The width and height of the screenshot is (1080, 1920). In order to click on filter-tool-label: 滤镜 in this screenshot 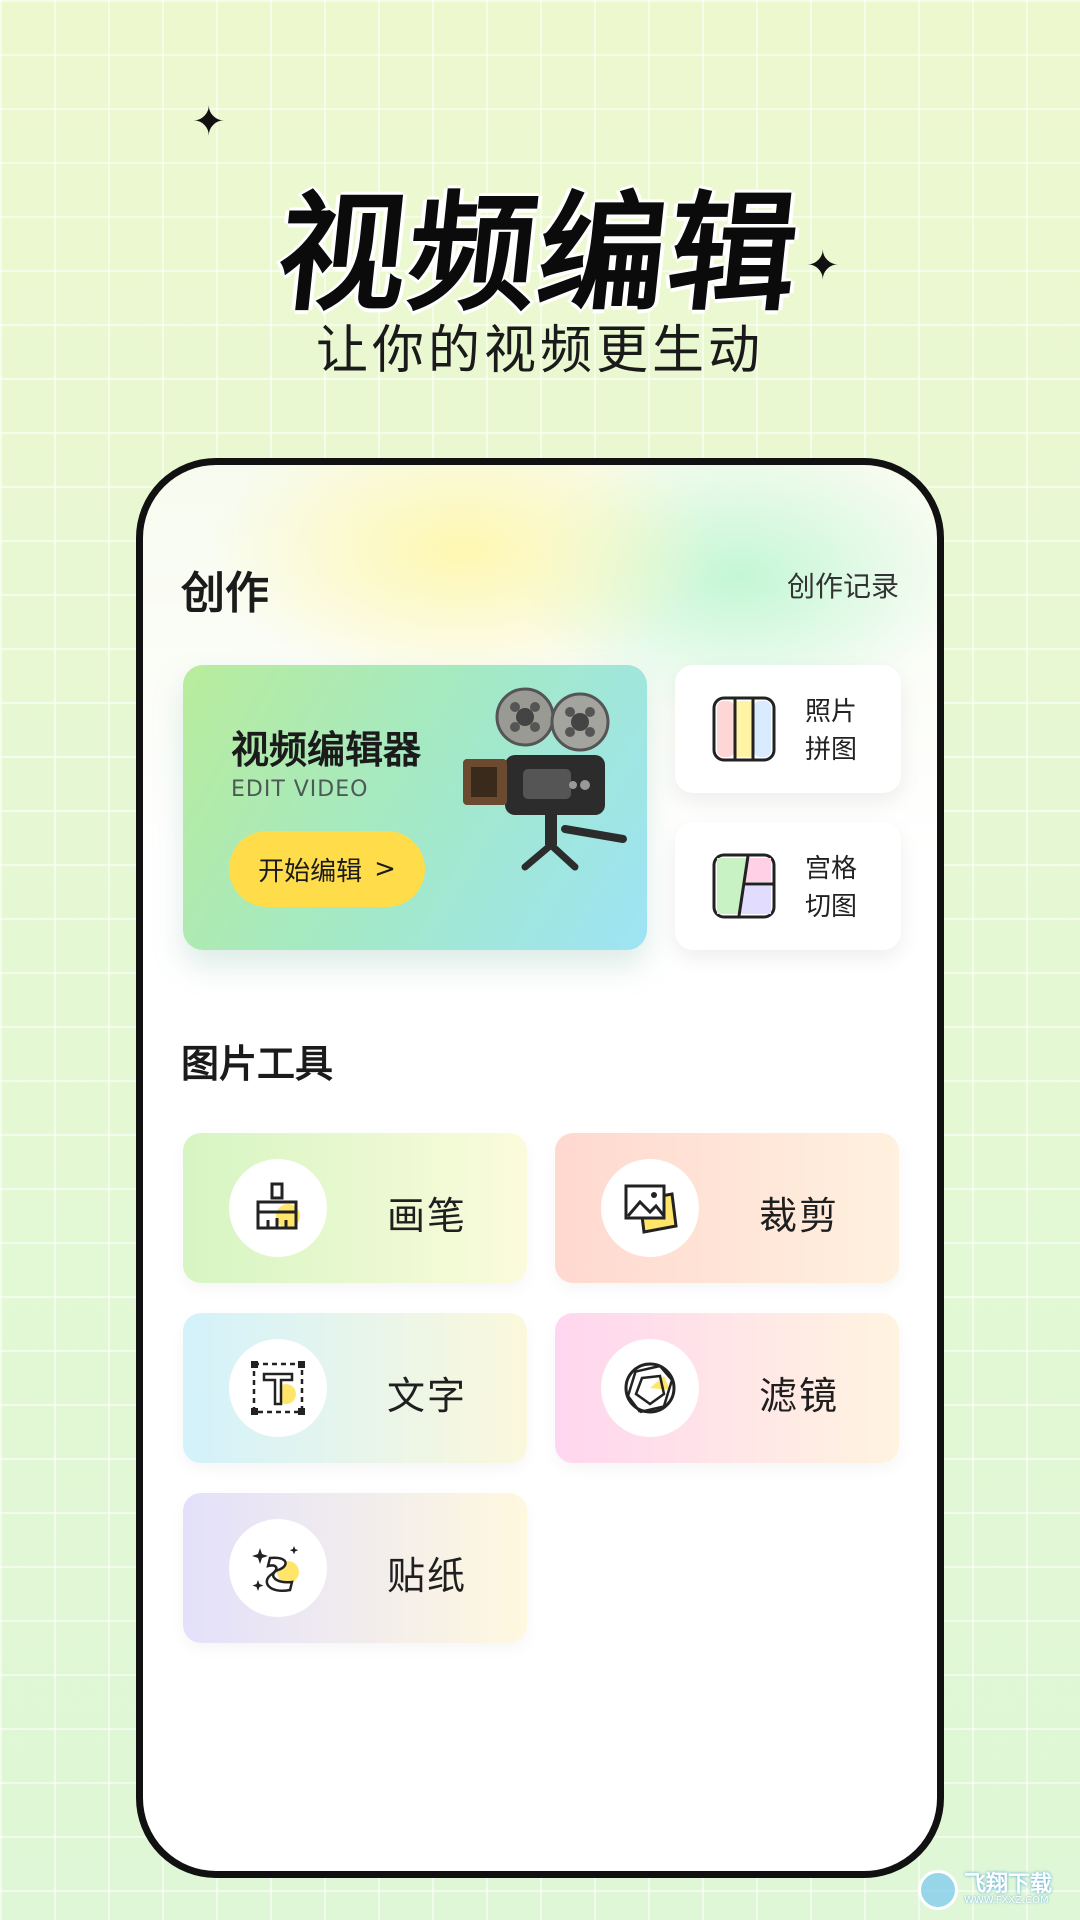, I will do `click(799, 1396)`.